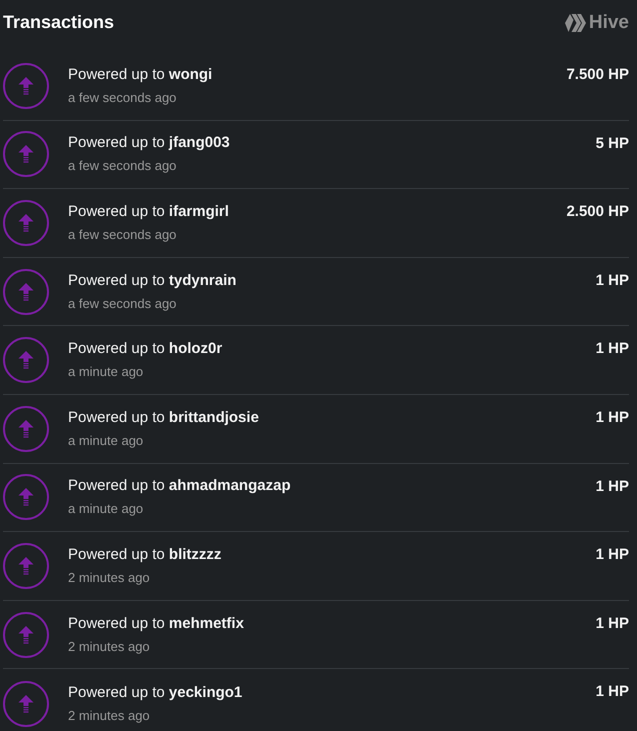  What do you see at coordinates (58, 22) in the screenshot?
I see `section-title: Transactions` at bounding box center [58, 22].